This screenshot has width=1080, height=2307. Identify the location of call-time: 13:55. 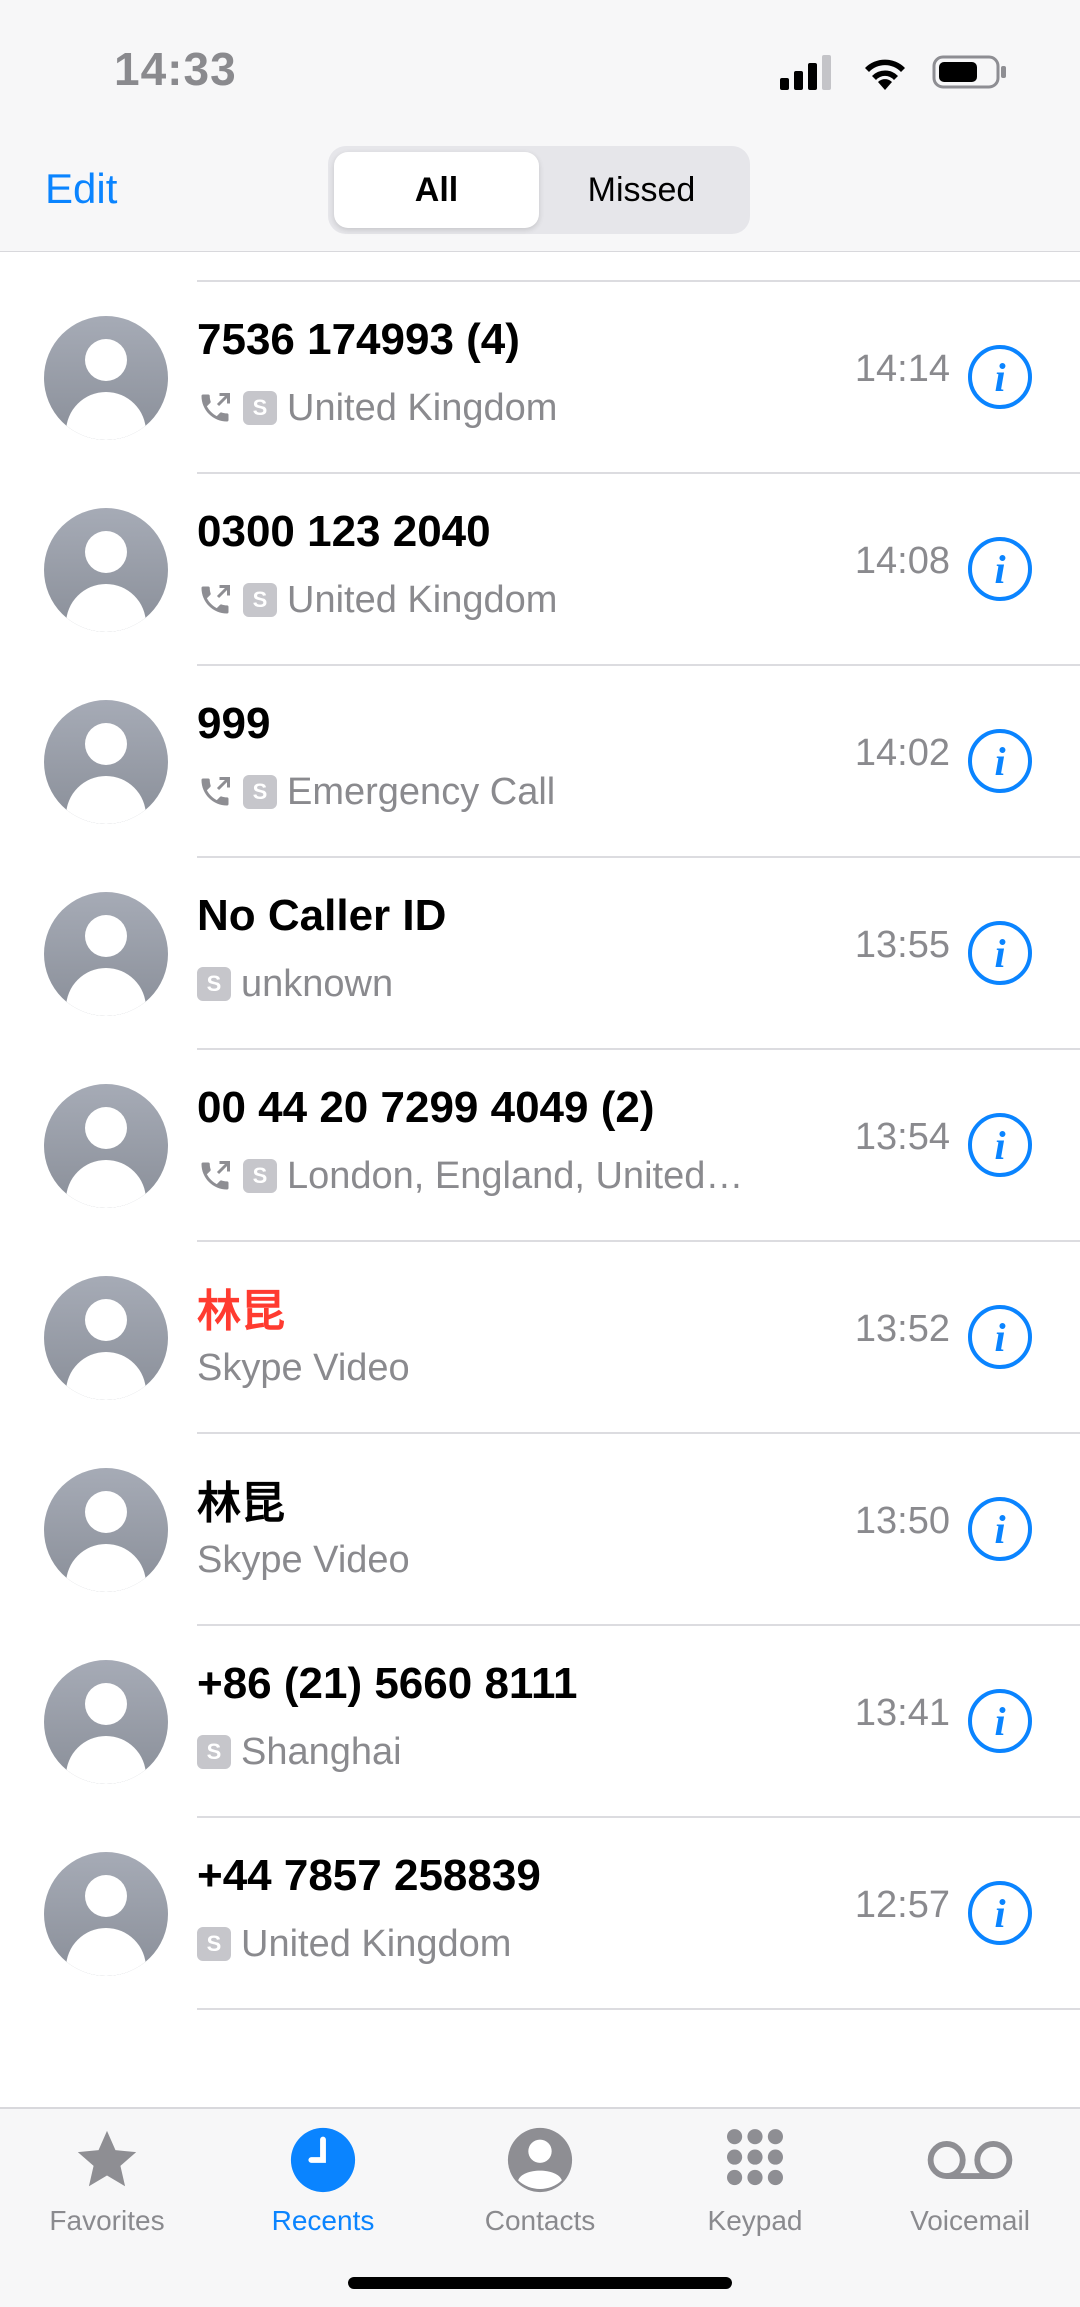
(902, 945).